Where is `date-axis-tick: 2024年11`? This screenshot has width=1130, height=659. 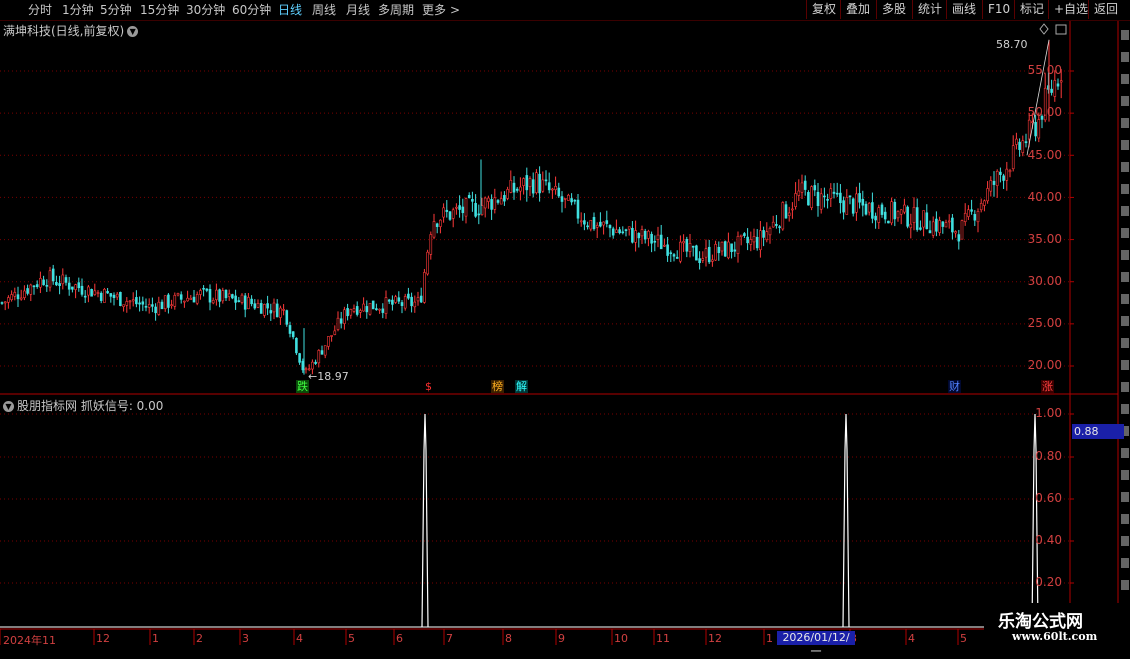
date-axis-tick: 2024年11 is located at coordinates (29, 640).